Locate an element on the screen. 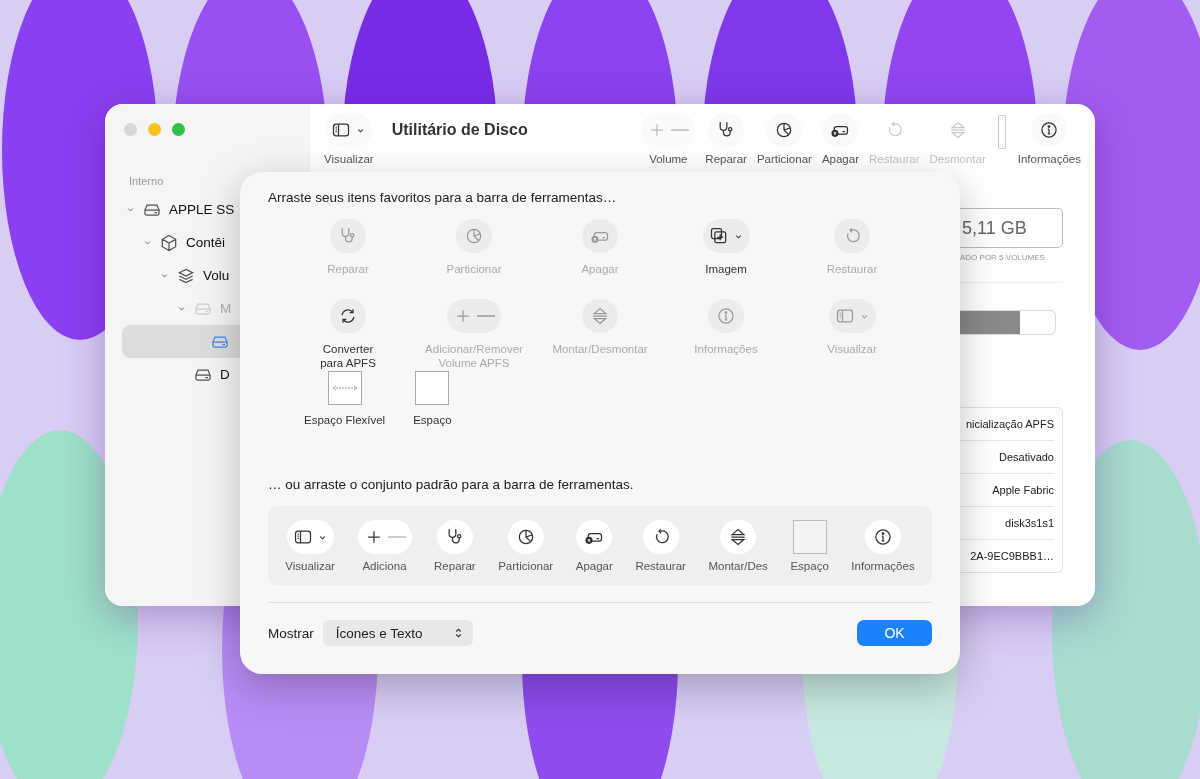  default-toolbar-set: Visualizar Adiciona Reparar Particionar Apagar Restaurar Montar/Des Espaço Informações is located at coordinates (600, 546).